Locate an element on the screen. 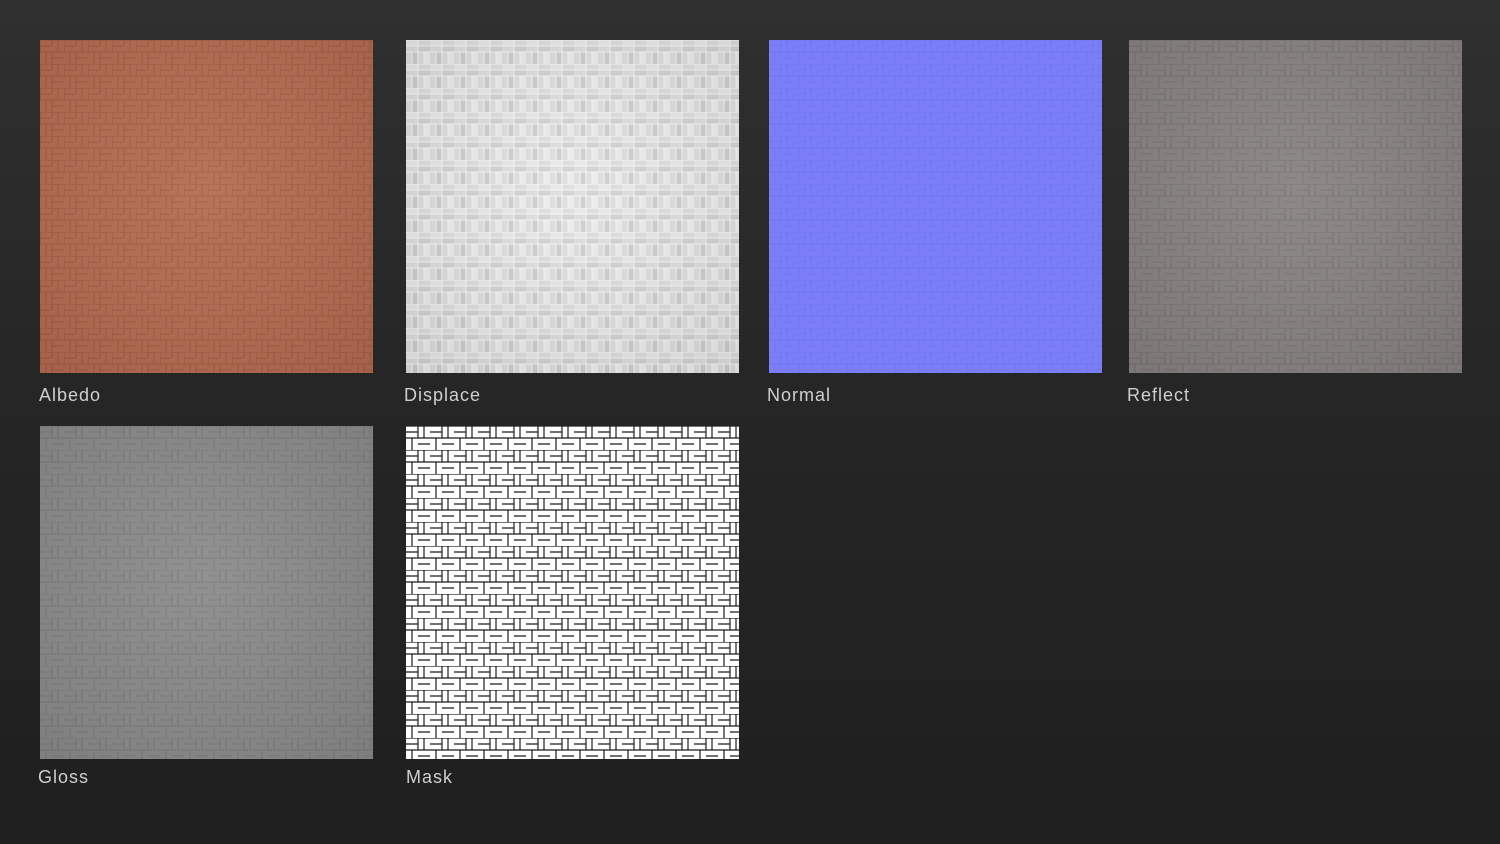 The height and width of the screenshot is (844, 1500). map-tile-reflect is located at coordinates (1295, 206).